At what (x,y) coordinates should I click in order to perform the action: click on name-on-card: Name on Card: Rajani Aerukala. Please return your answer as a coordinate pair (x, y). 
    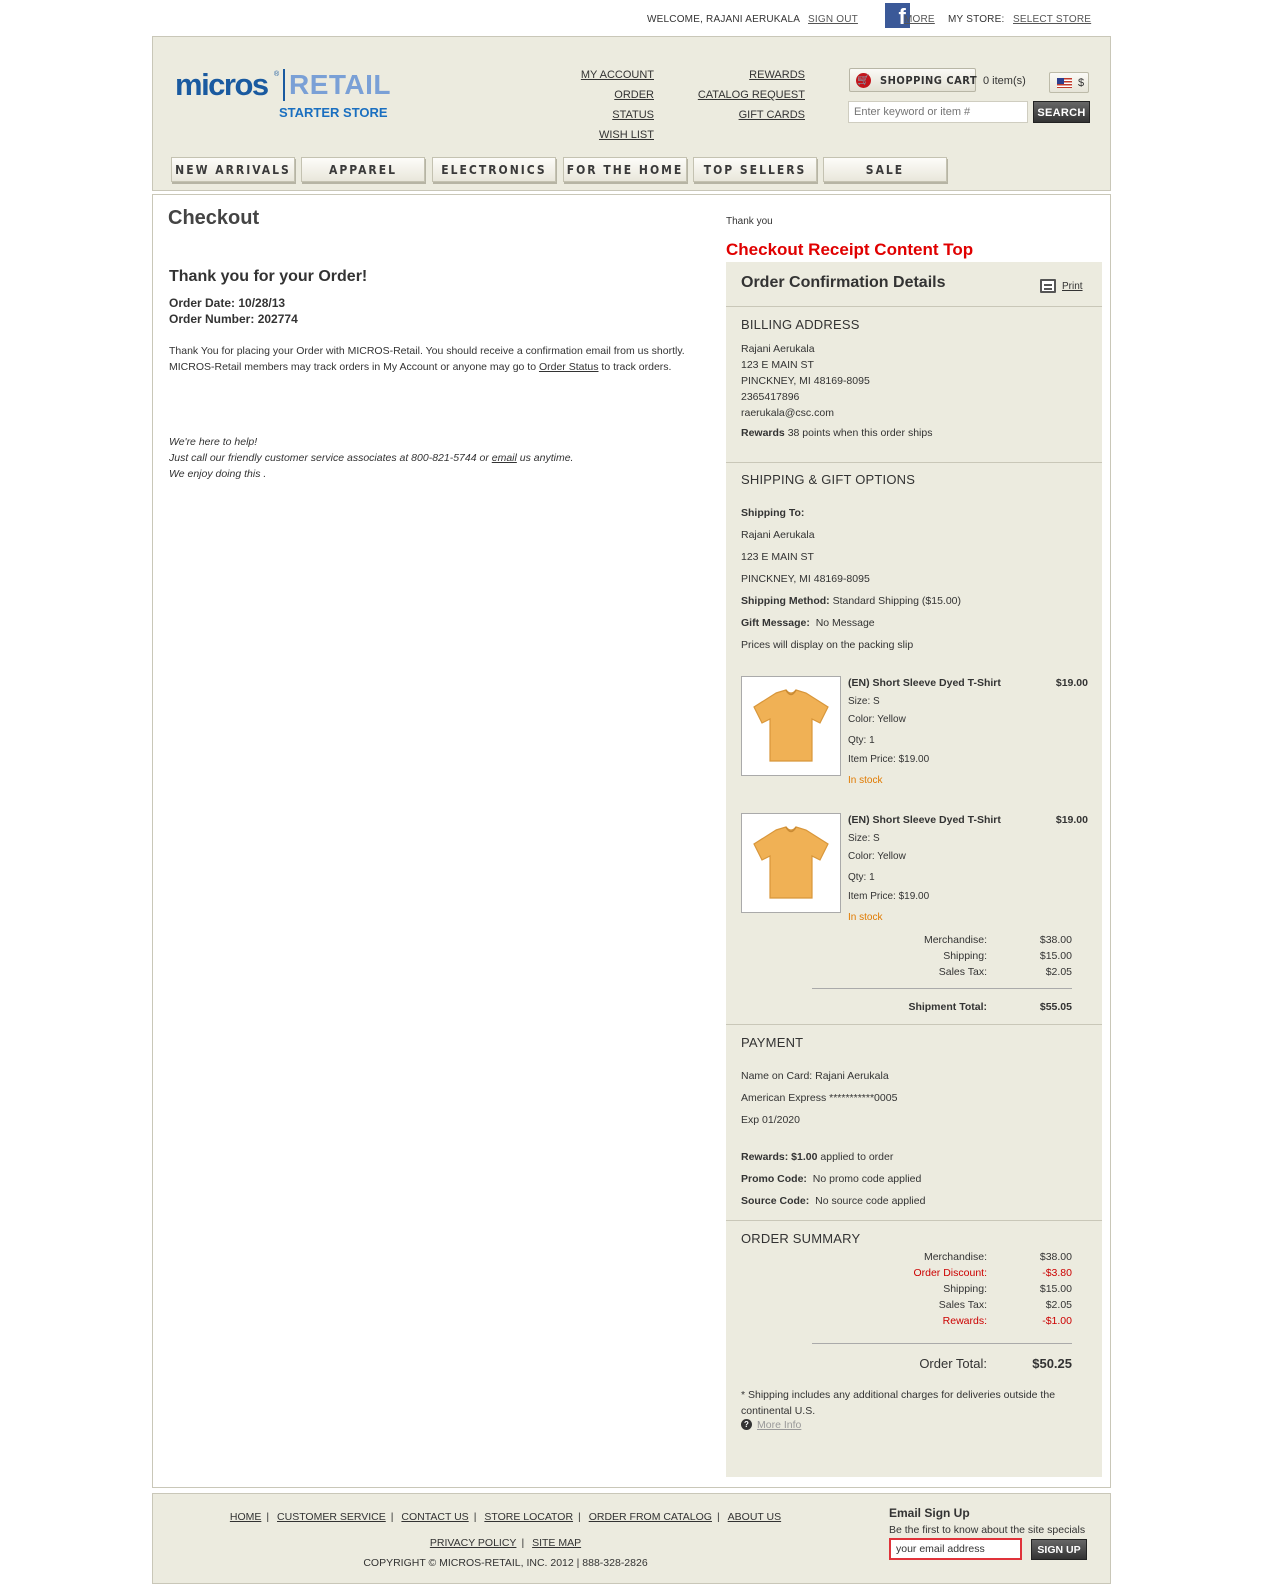
    Looking at the image, I should click on (815, 1076).